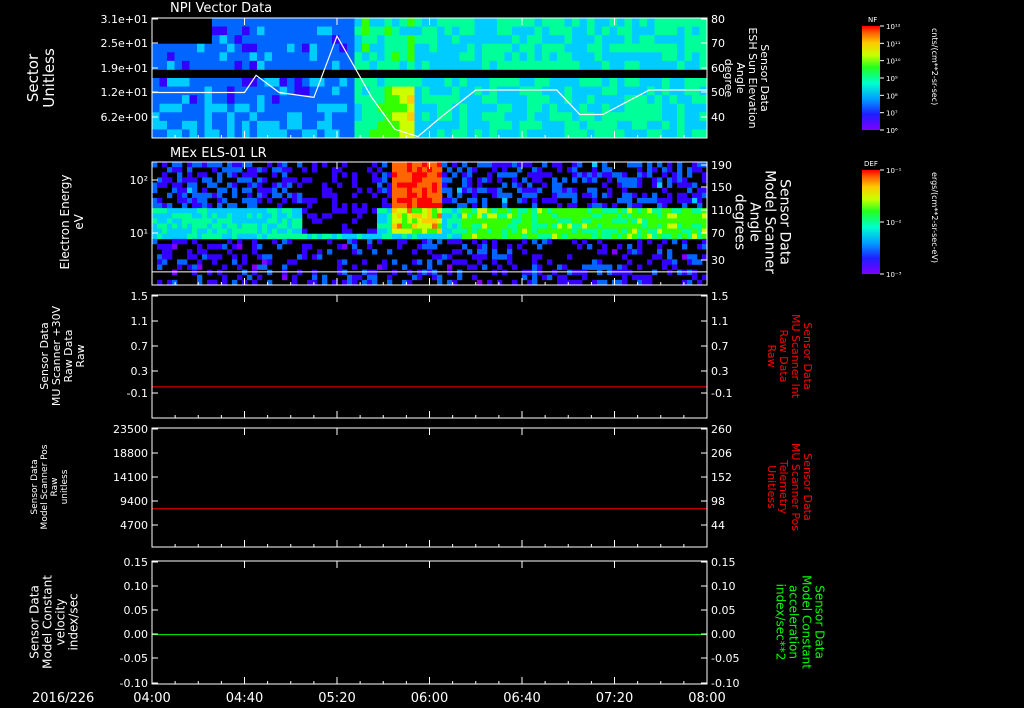 This screenshot has width=1024, height=708. I want to click on right-y-tick-label: 70, so click(718, 233).